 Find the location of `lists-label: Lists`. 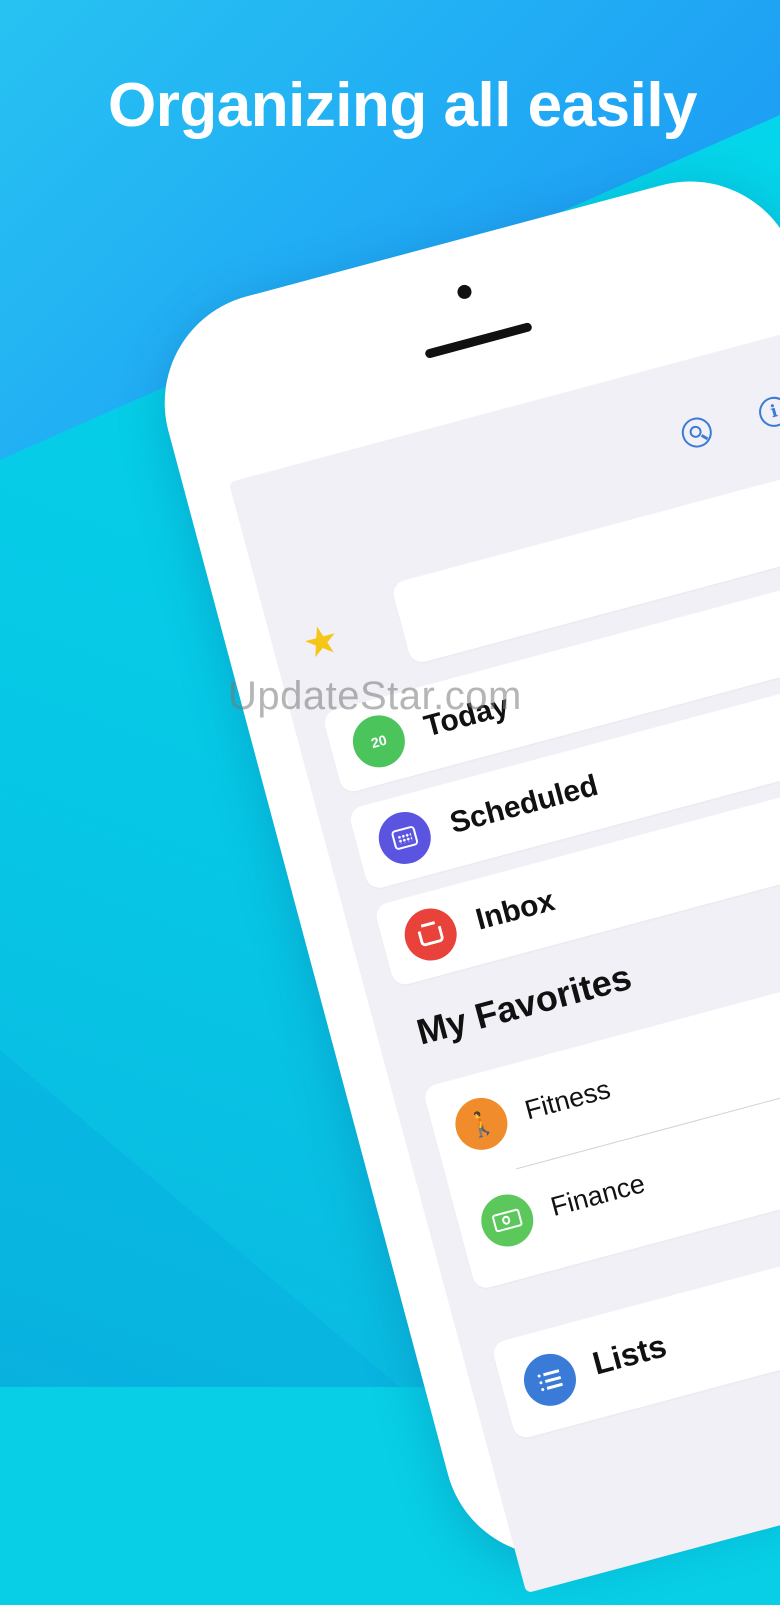

lists-label: Lists is located at coordinates (629, 1354).